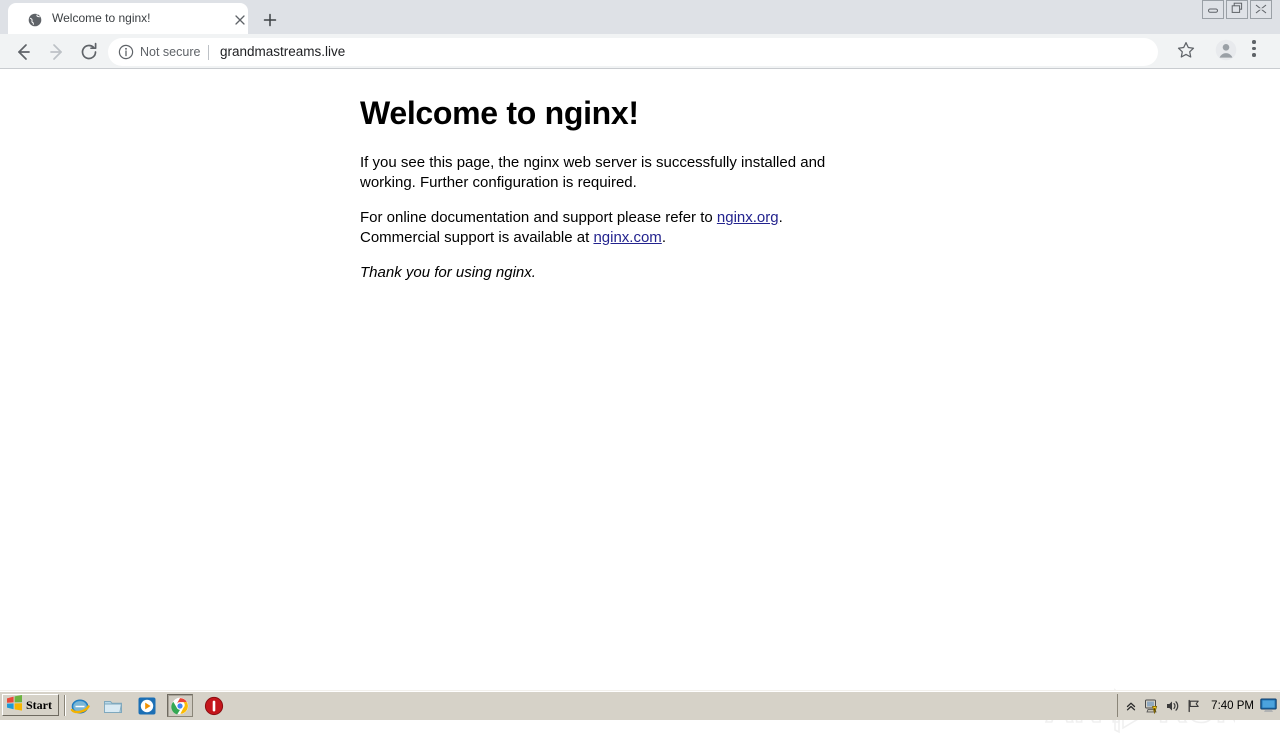 The image size is (1280, 742). What do you see at coordinates (170, 52) in the screenshot?
I see `security-status-label: Not secure` at bounding box center [170, 52].